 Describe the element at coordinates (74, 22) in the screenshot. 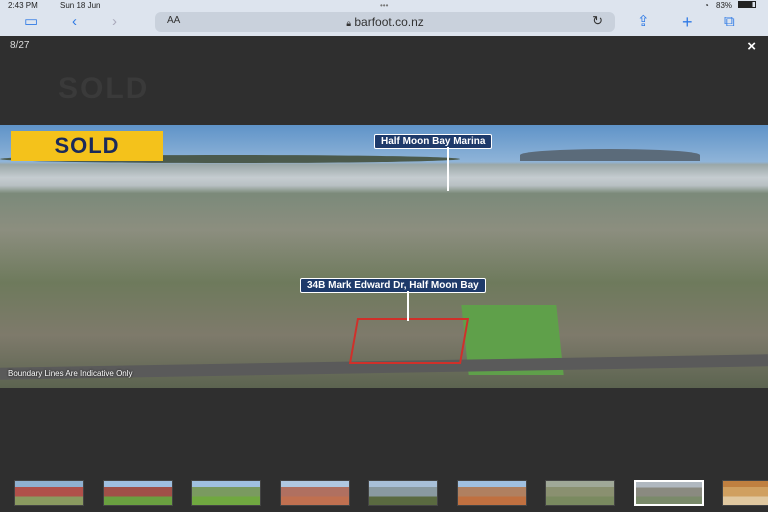

I see `back-icon: ‹` at that location.